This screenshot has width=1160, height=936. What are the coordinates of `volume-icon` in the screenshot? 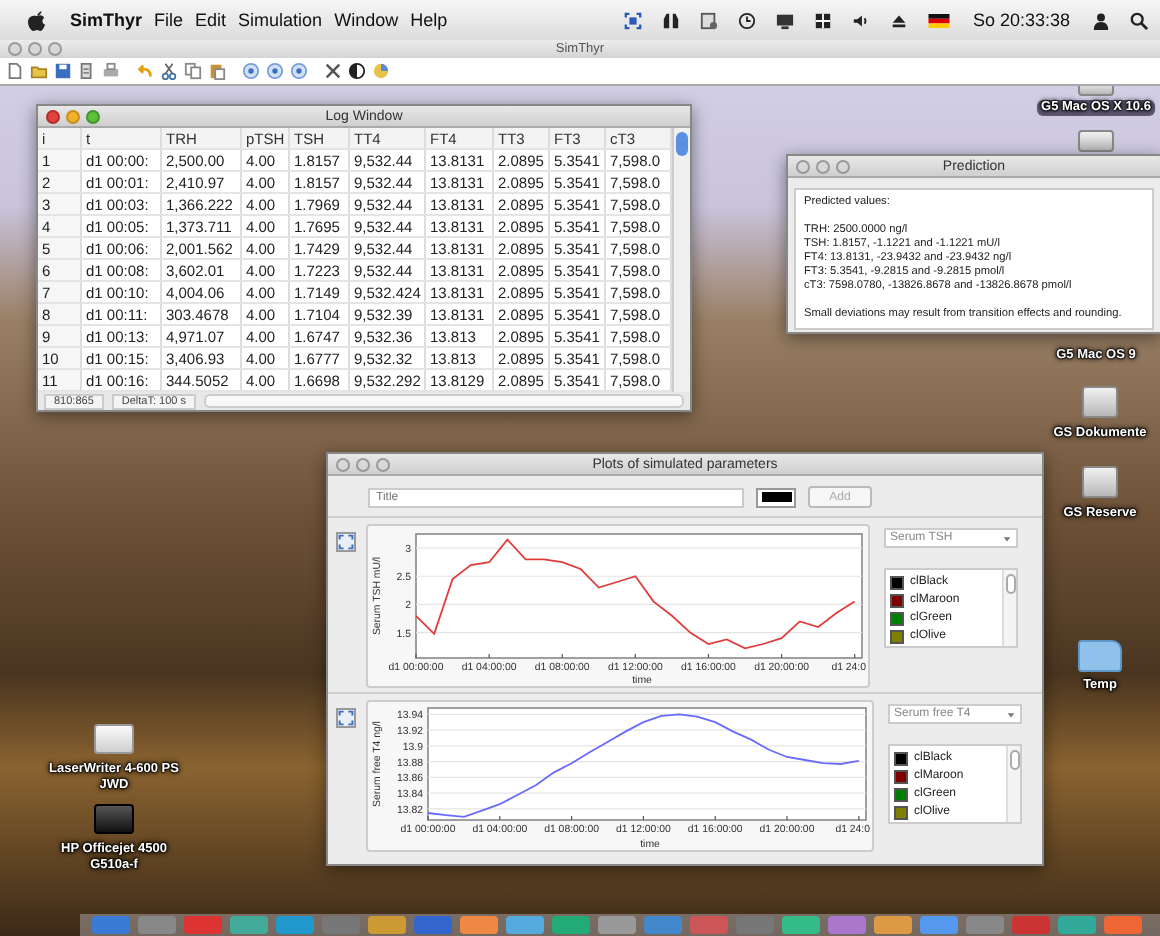 It's located at (861, 20).